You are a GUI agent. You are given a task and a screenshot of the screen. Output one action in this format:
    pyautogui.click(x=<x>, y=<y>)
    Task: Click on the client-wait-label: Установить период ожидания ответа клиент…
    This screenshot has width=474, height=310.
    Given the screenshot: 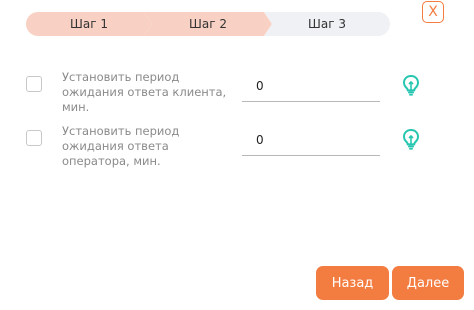 What is the action you would take?
    pyautogui.click(x=144, y=92)
    